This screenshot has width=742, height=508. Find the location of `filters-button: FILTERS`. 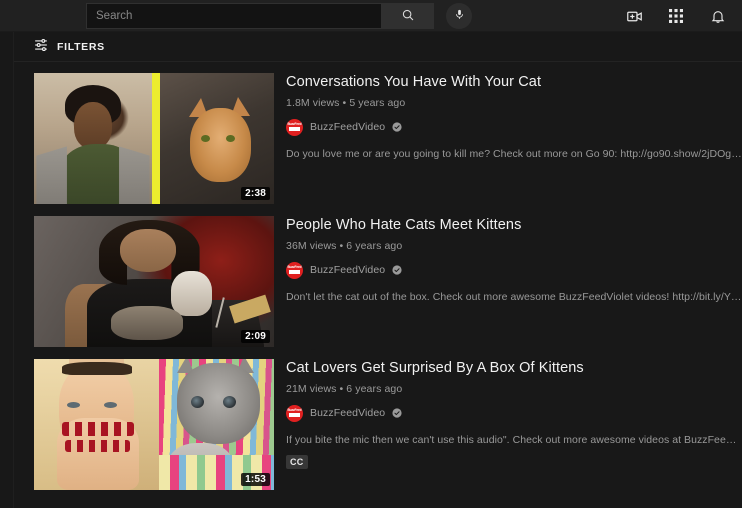

filters-button: FILTERS is located at coordinates (69, 46).